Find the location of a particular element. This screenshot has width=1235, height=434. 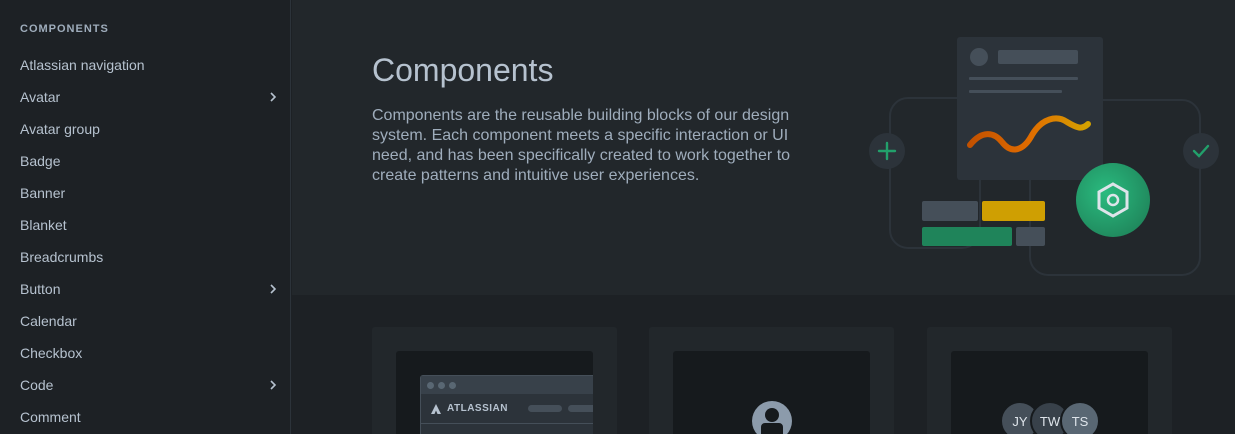

card-preview: JY TW TS is located at coordinates (1049, 392).